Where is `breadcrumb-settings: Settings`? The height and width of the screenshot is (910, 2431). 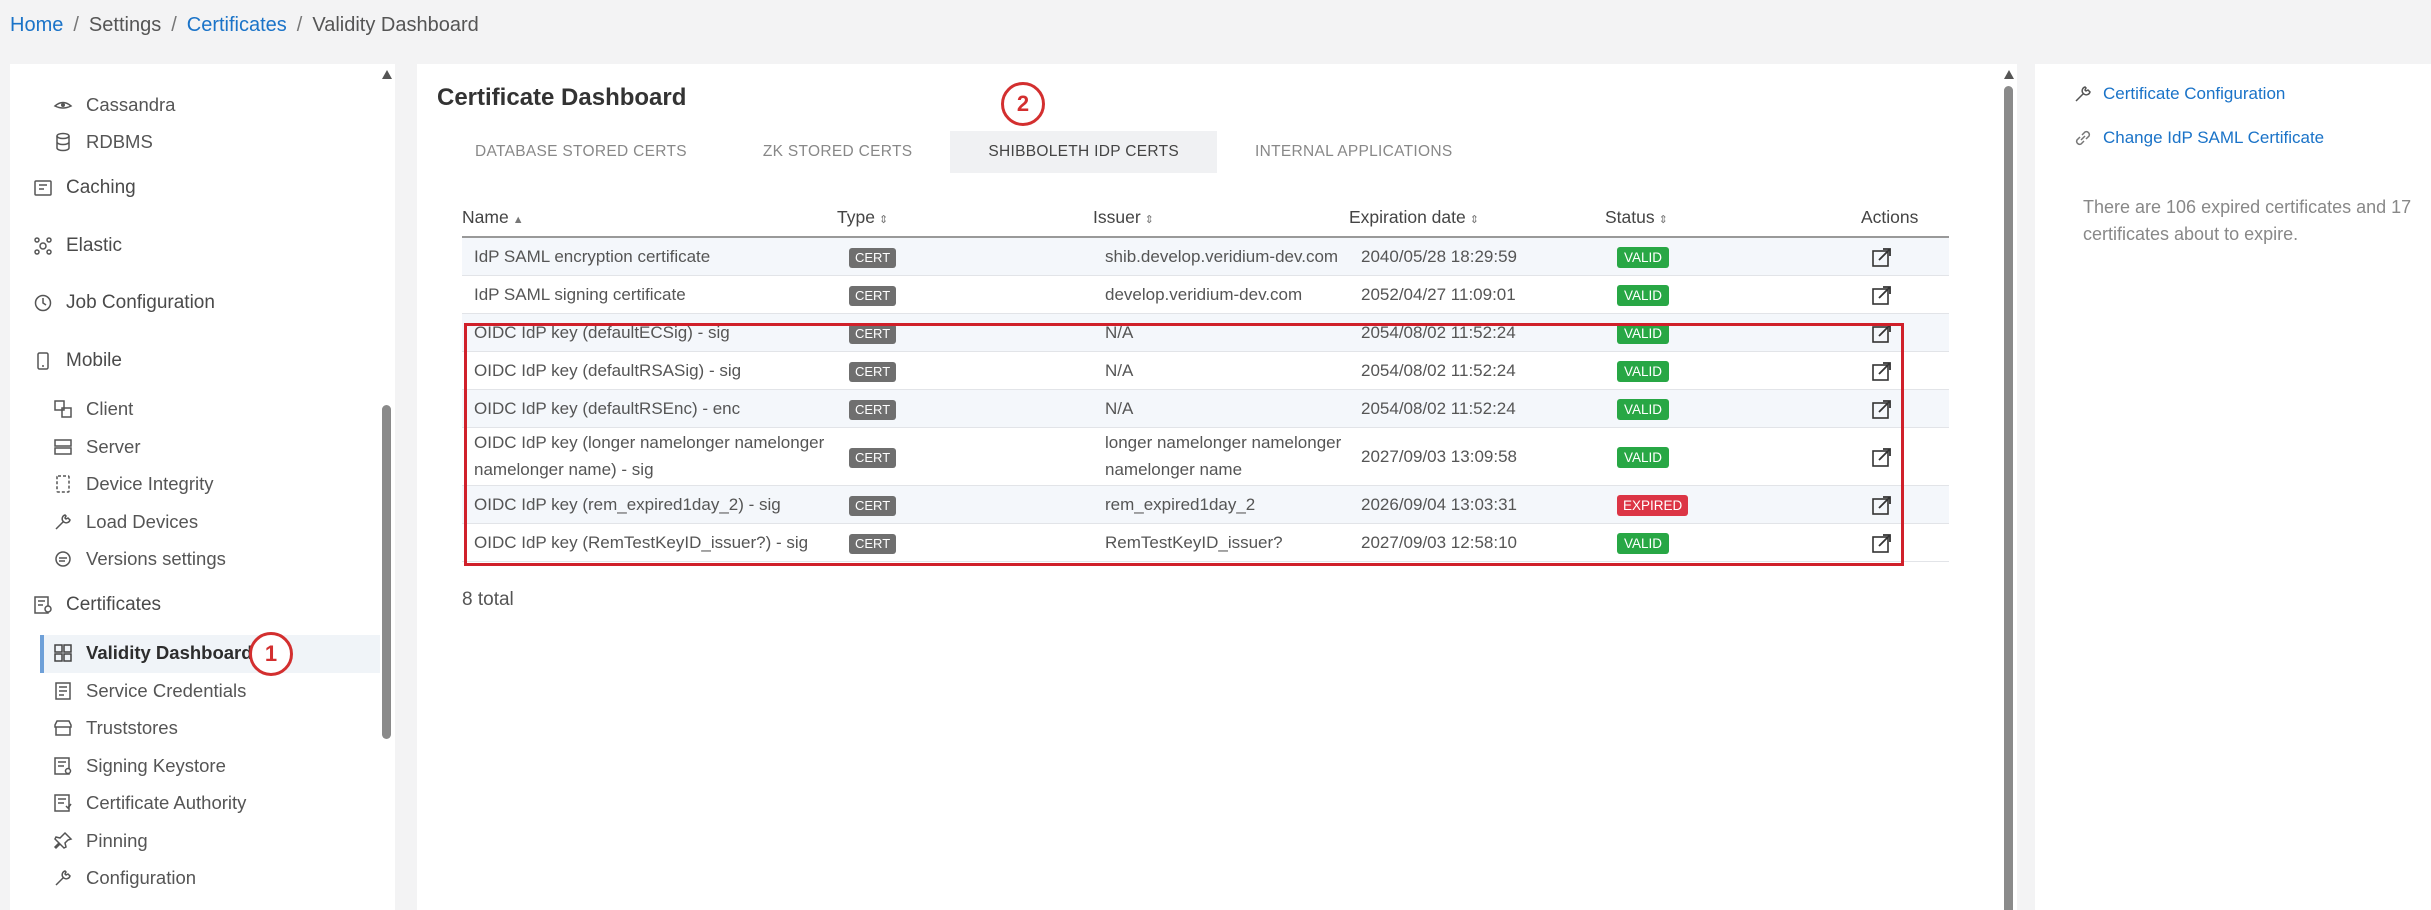 breadcrumb-settings: Settings is located at coordinates (125, 25).